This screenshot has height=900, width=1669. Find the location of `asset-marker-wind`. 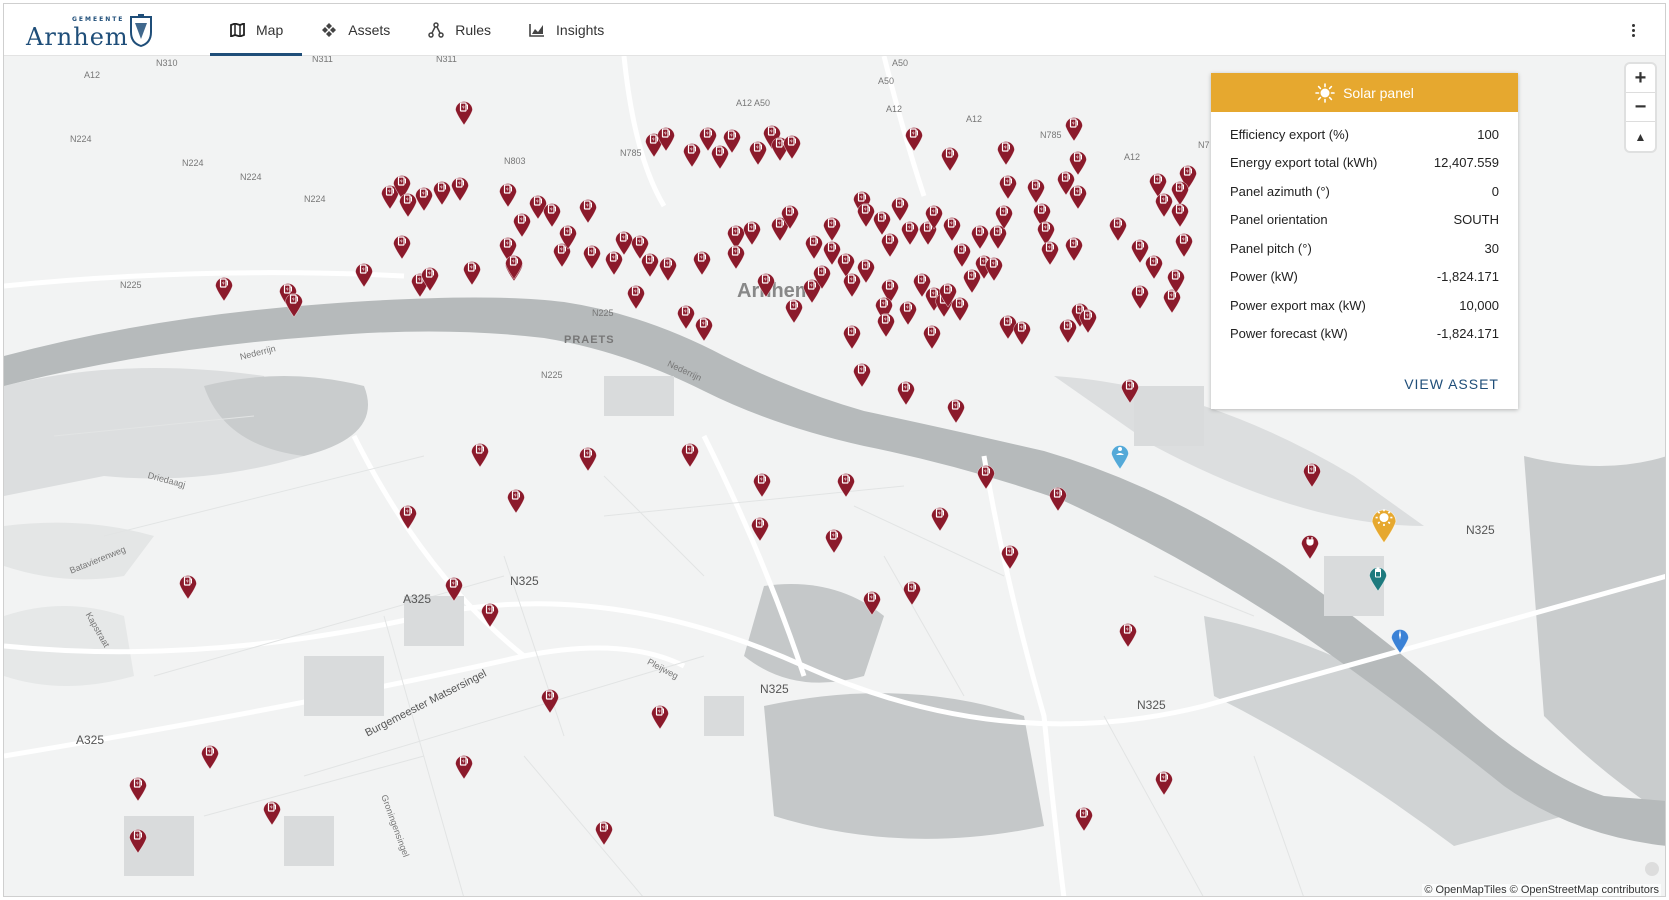

asset-marker-wind is located at coordinates (1400, 640).